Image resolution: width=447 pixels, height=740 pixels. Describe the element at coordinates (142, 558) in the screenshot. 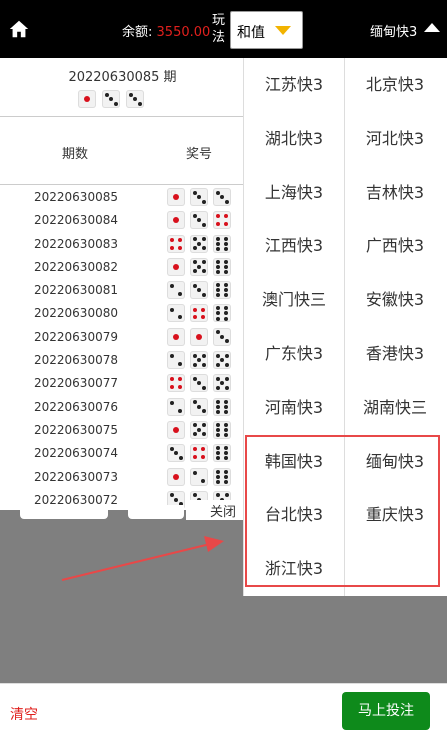

I see `annotation-arrow` at that location.